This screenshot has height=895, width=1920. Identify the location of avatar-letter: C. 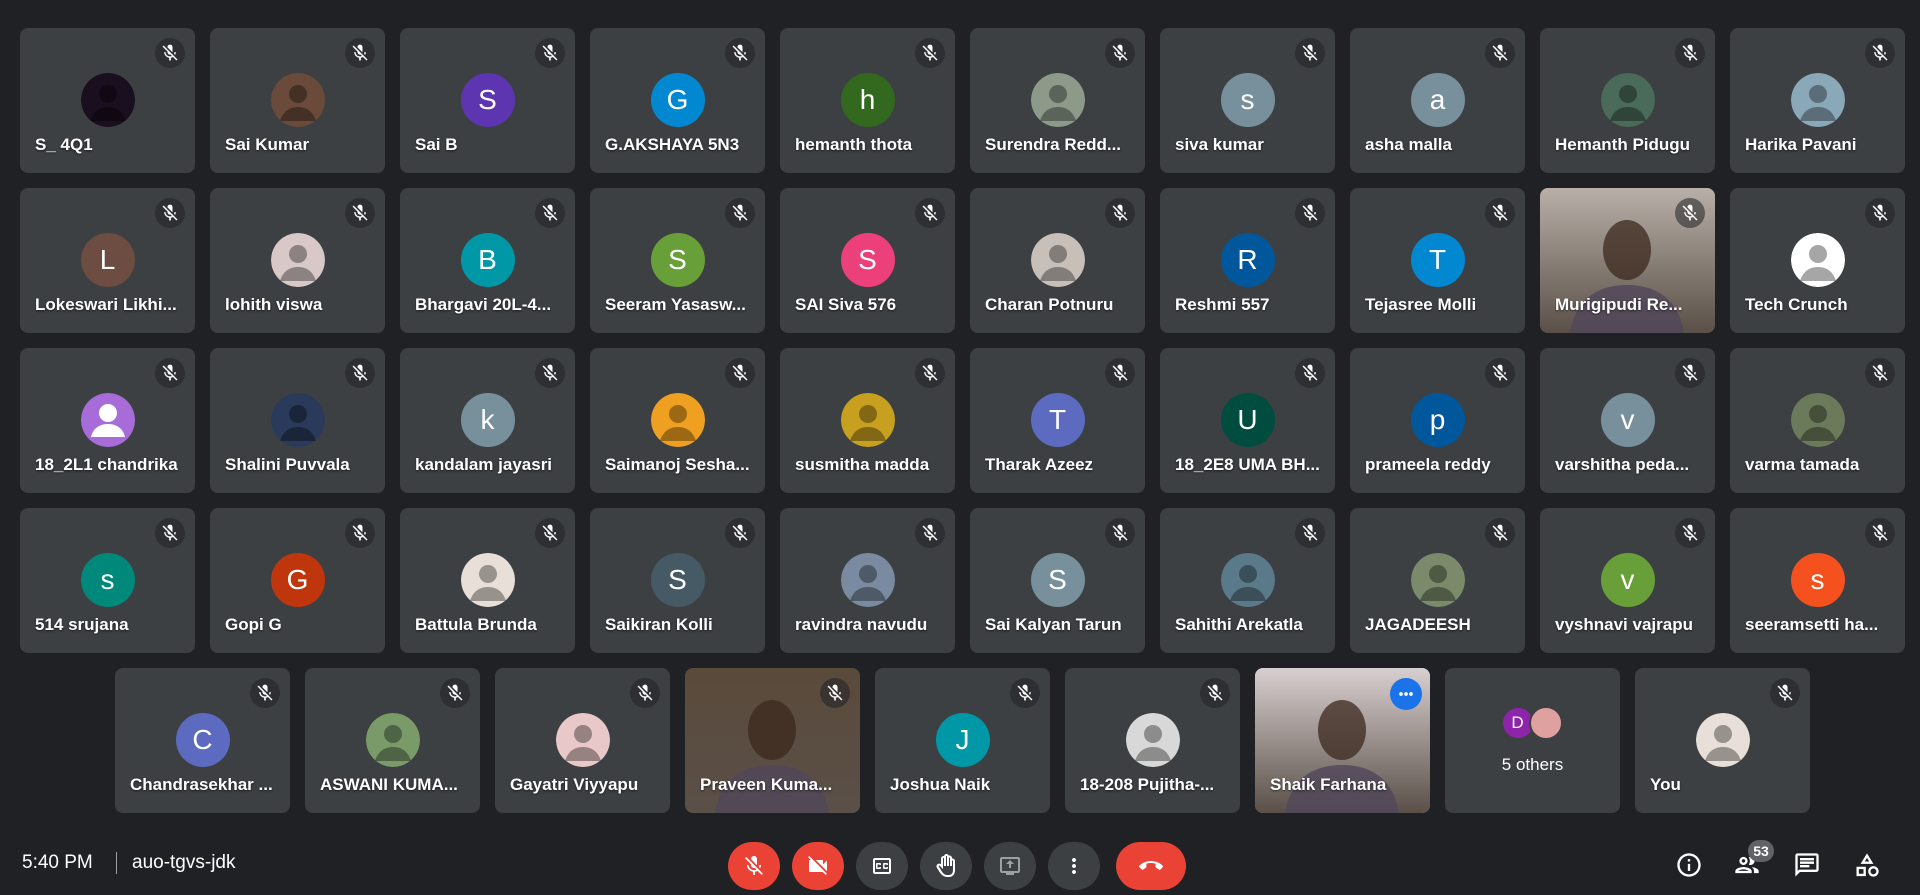
(202, 740).